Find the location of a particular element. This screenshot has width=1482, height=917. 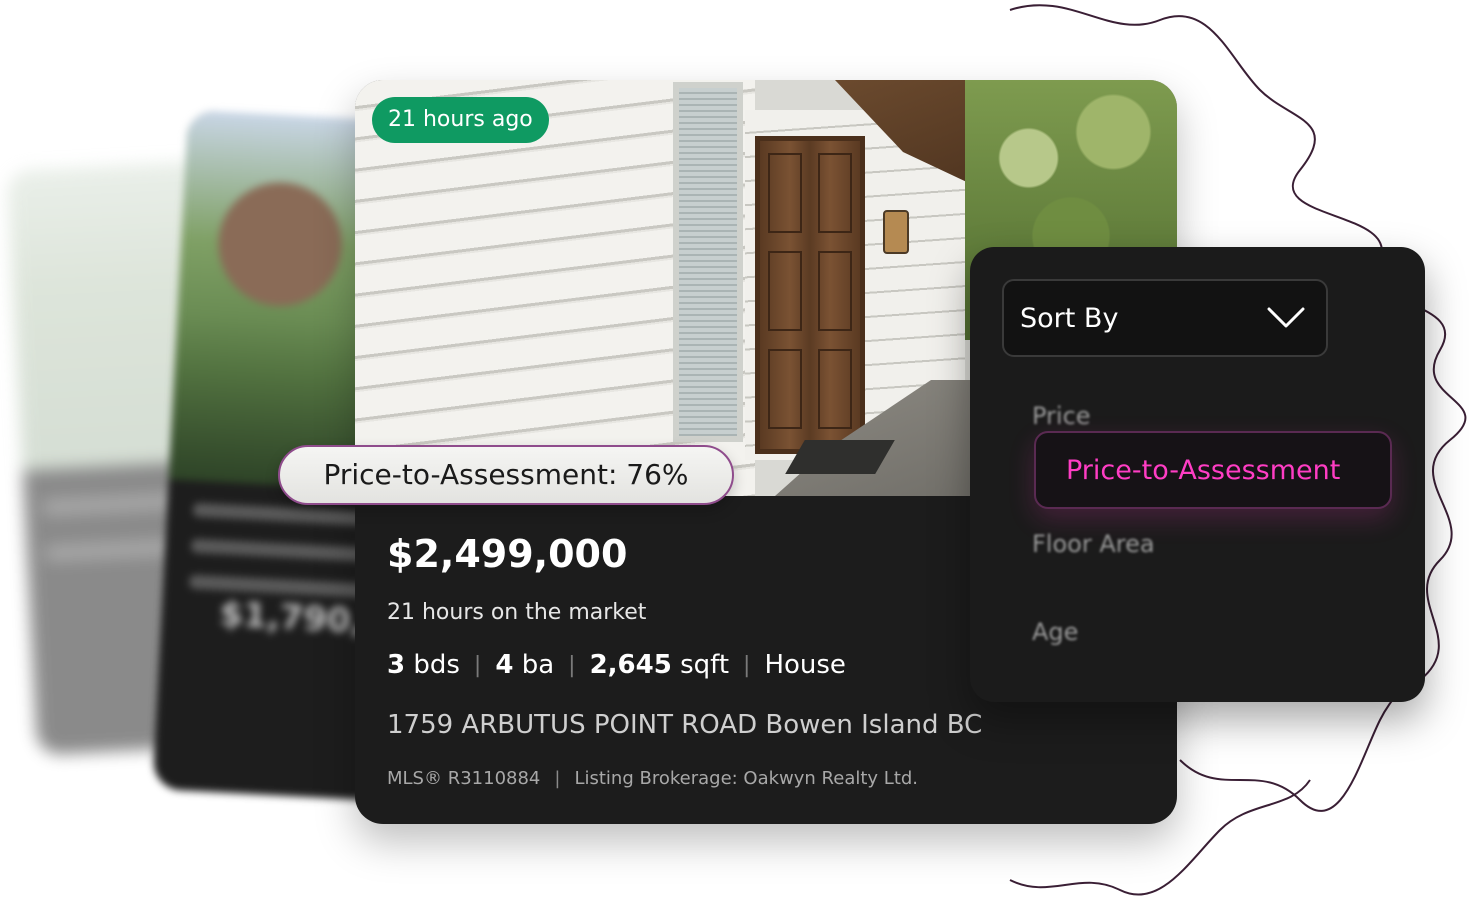

sort-by-label: Sort By is located at coordinates (1069, 318).